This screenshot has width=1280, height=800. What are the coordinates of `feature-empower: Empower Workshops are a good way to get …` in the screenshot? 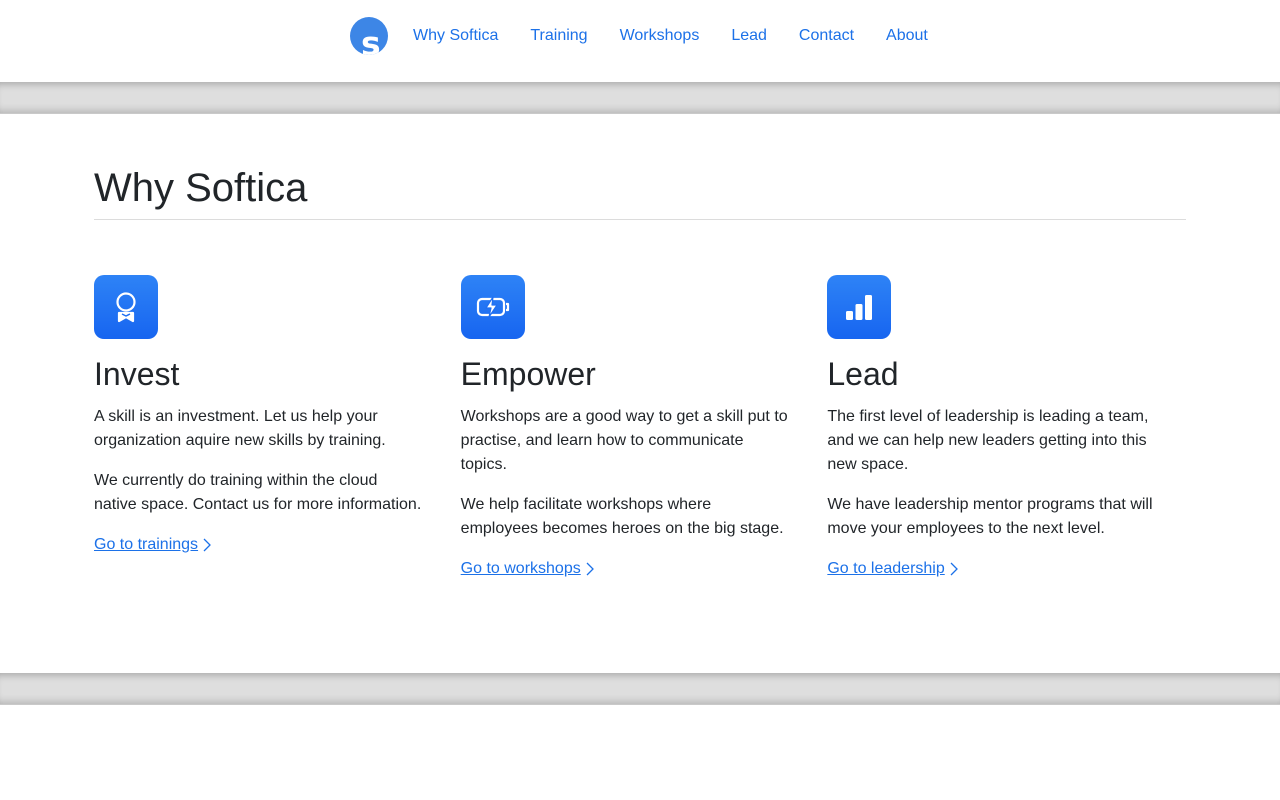 It's located at (644, 428).